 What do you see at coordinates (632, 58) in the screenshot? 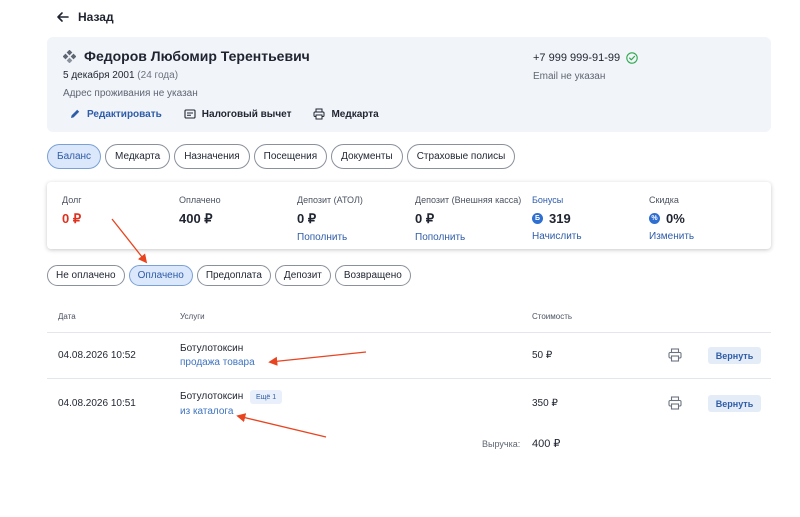
I see `check-circle-icon` at bounding box center [632, 58].